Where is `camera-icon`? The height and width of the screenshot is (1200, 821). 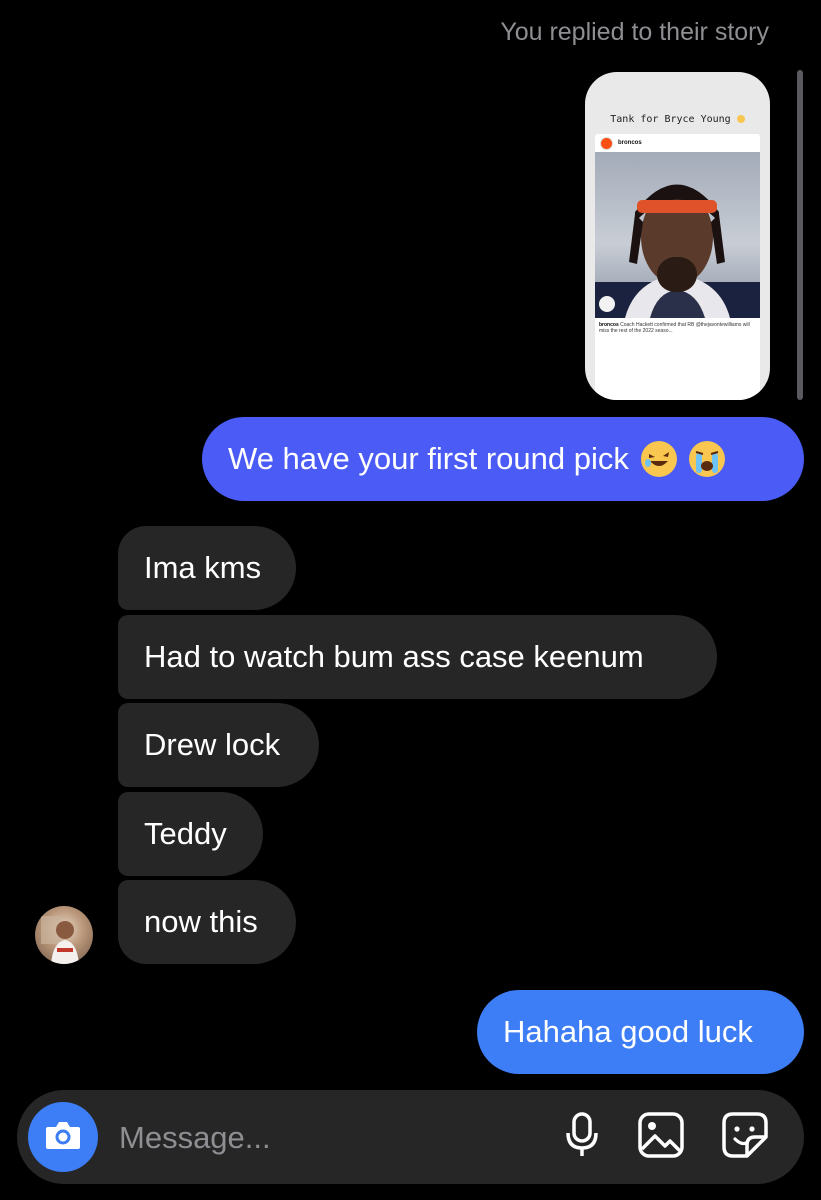 camera-icon is located at coordinates (63, 1137).